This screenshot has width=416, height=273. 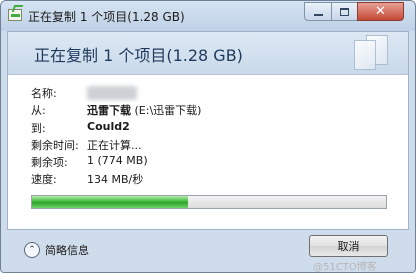 I want to click on name-value-redacted, so click(x=112, y=93).